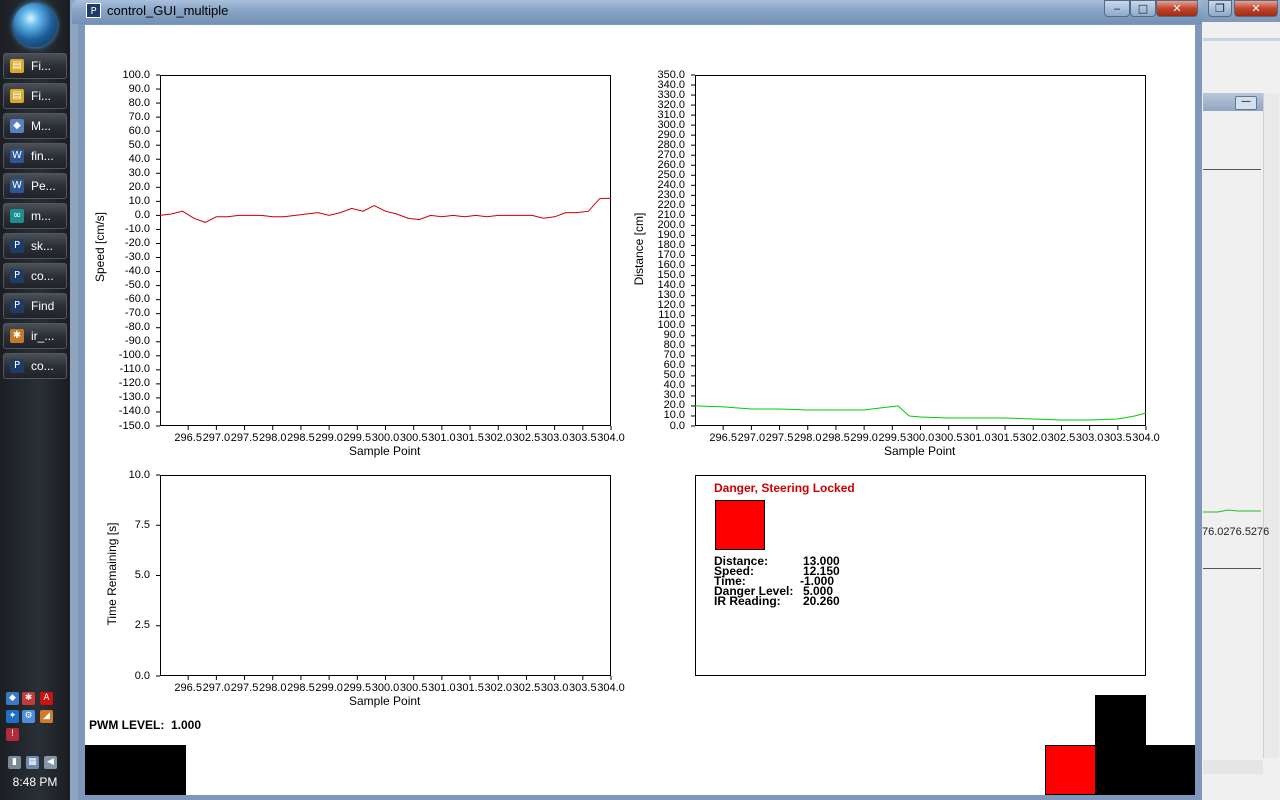  I want to click on speed-chart-xlabel: Sample Point, so click(385, 451).